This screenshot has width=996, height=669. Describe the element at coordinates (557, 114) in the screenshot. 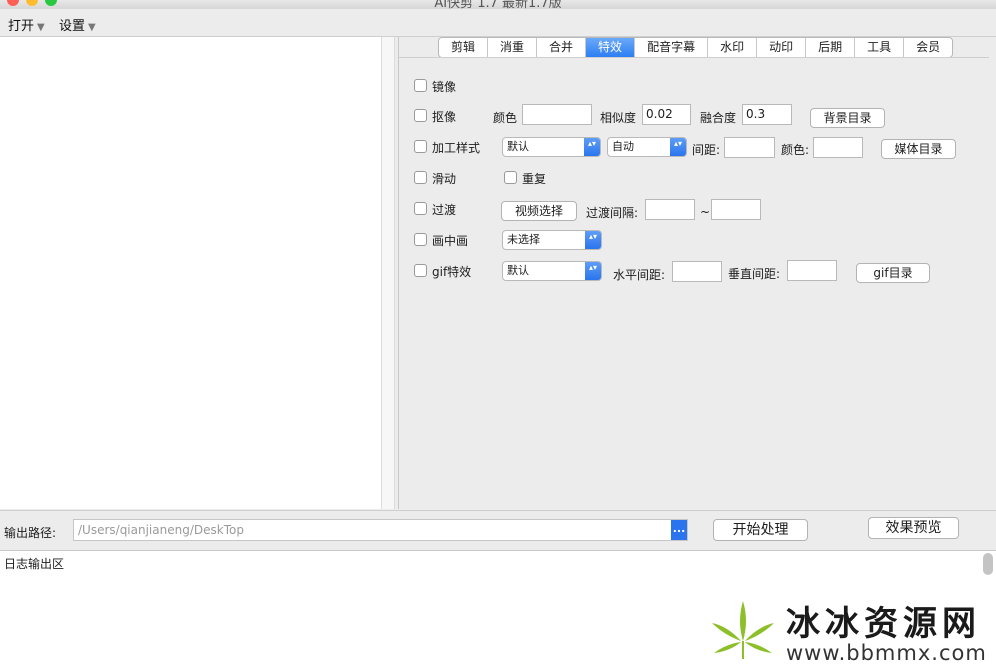

I see `keying-color-field` at that location.